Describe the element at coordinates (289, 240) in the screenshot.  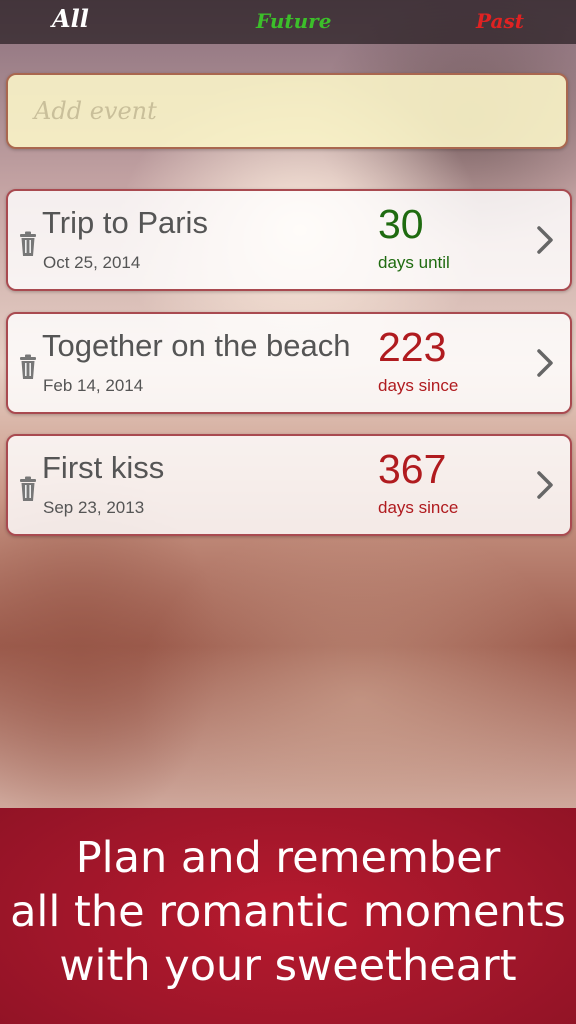
I see `event-card-trip-to-paris: Trip to Paris Oct 25, 2014 30 days until` at that location.